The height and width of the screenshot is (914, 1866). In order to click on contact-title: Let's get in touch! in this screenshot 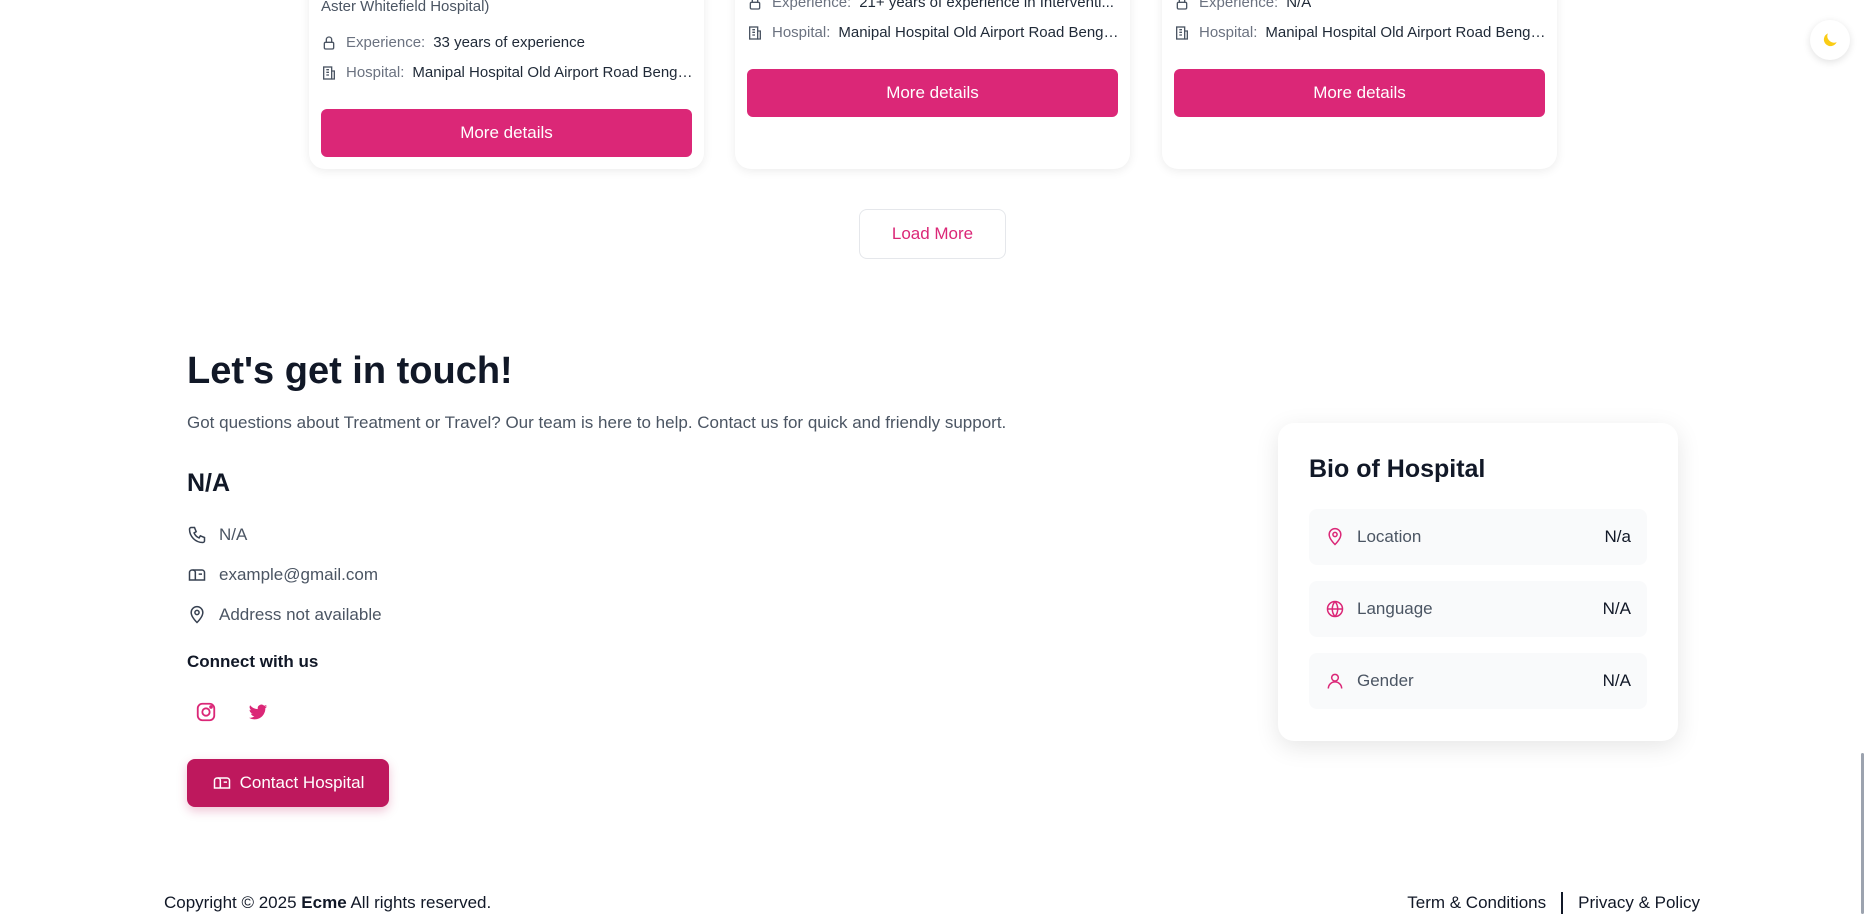, I will do `click(350, 371)`.